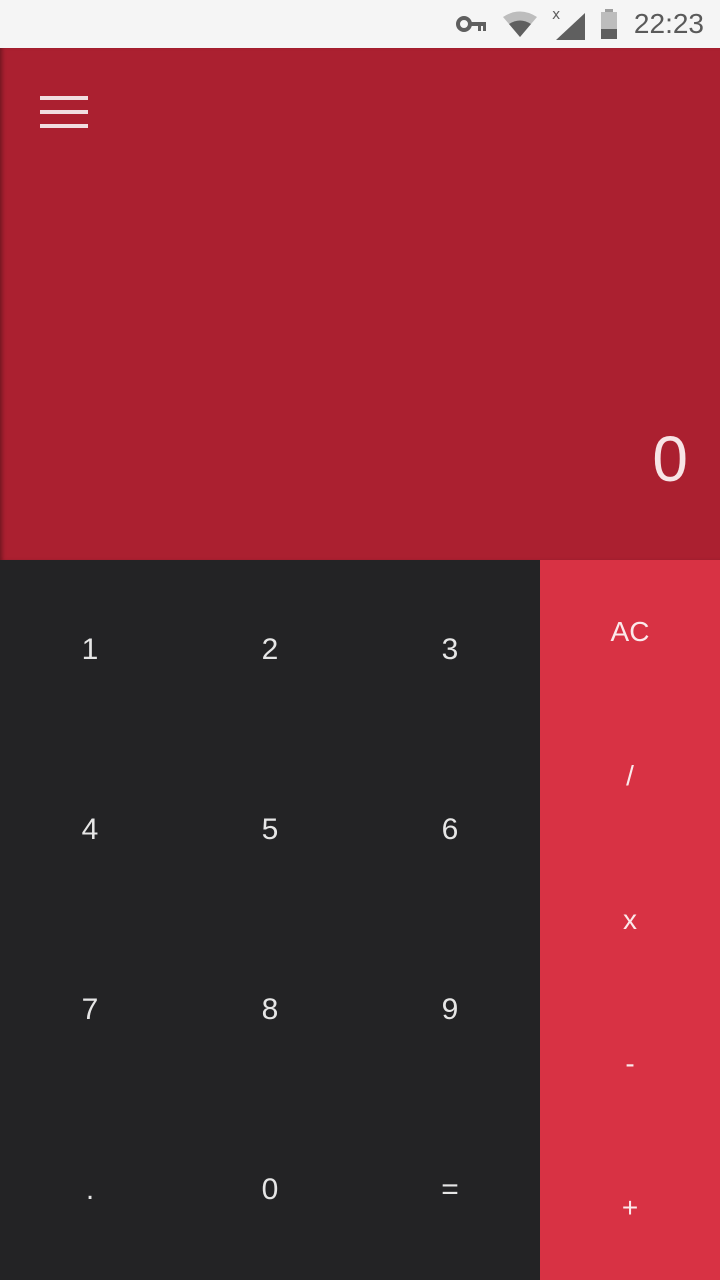 The height and width of the screenshot is (1280, 720). What do you see at coordinates (270, 1010) in the screenshot?
I see `key-8: 8` at bounding box center [270, 1010].